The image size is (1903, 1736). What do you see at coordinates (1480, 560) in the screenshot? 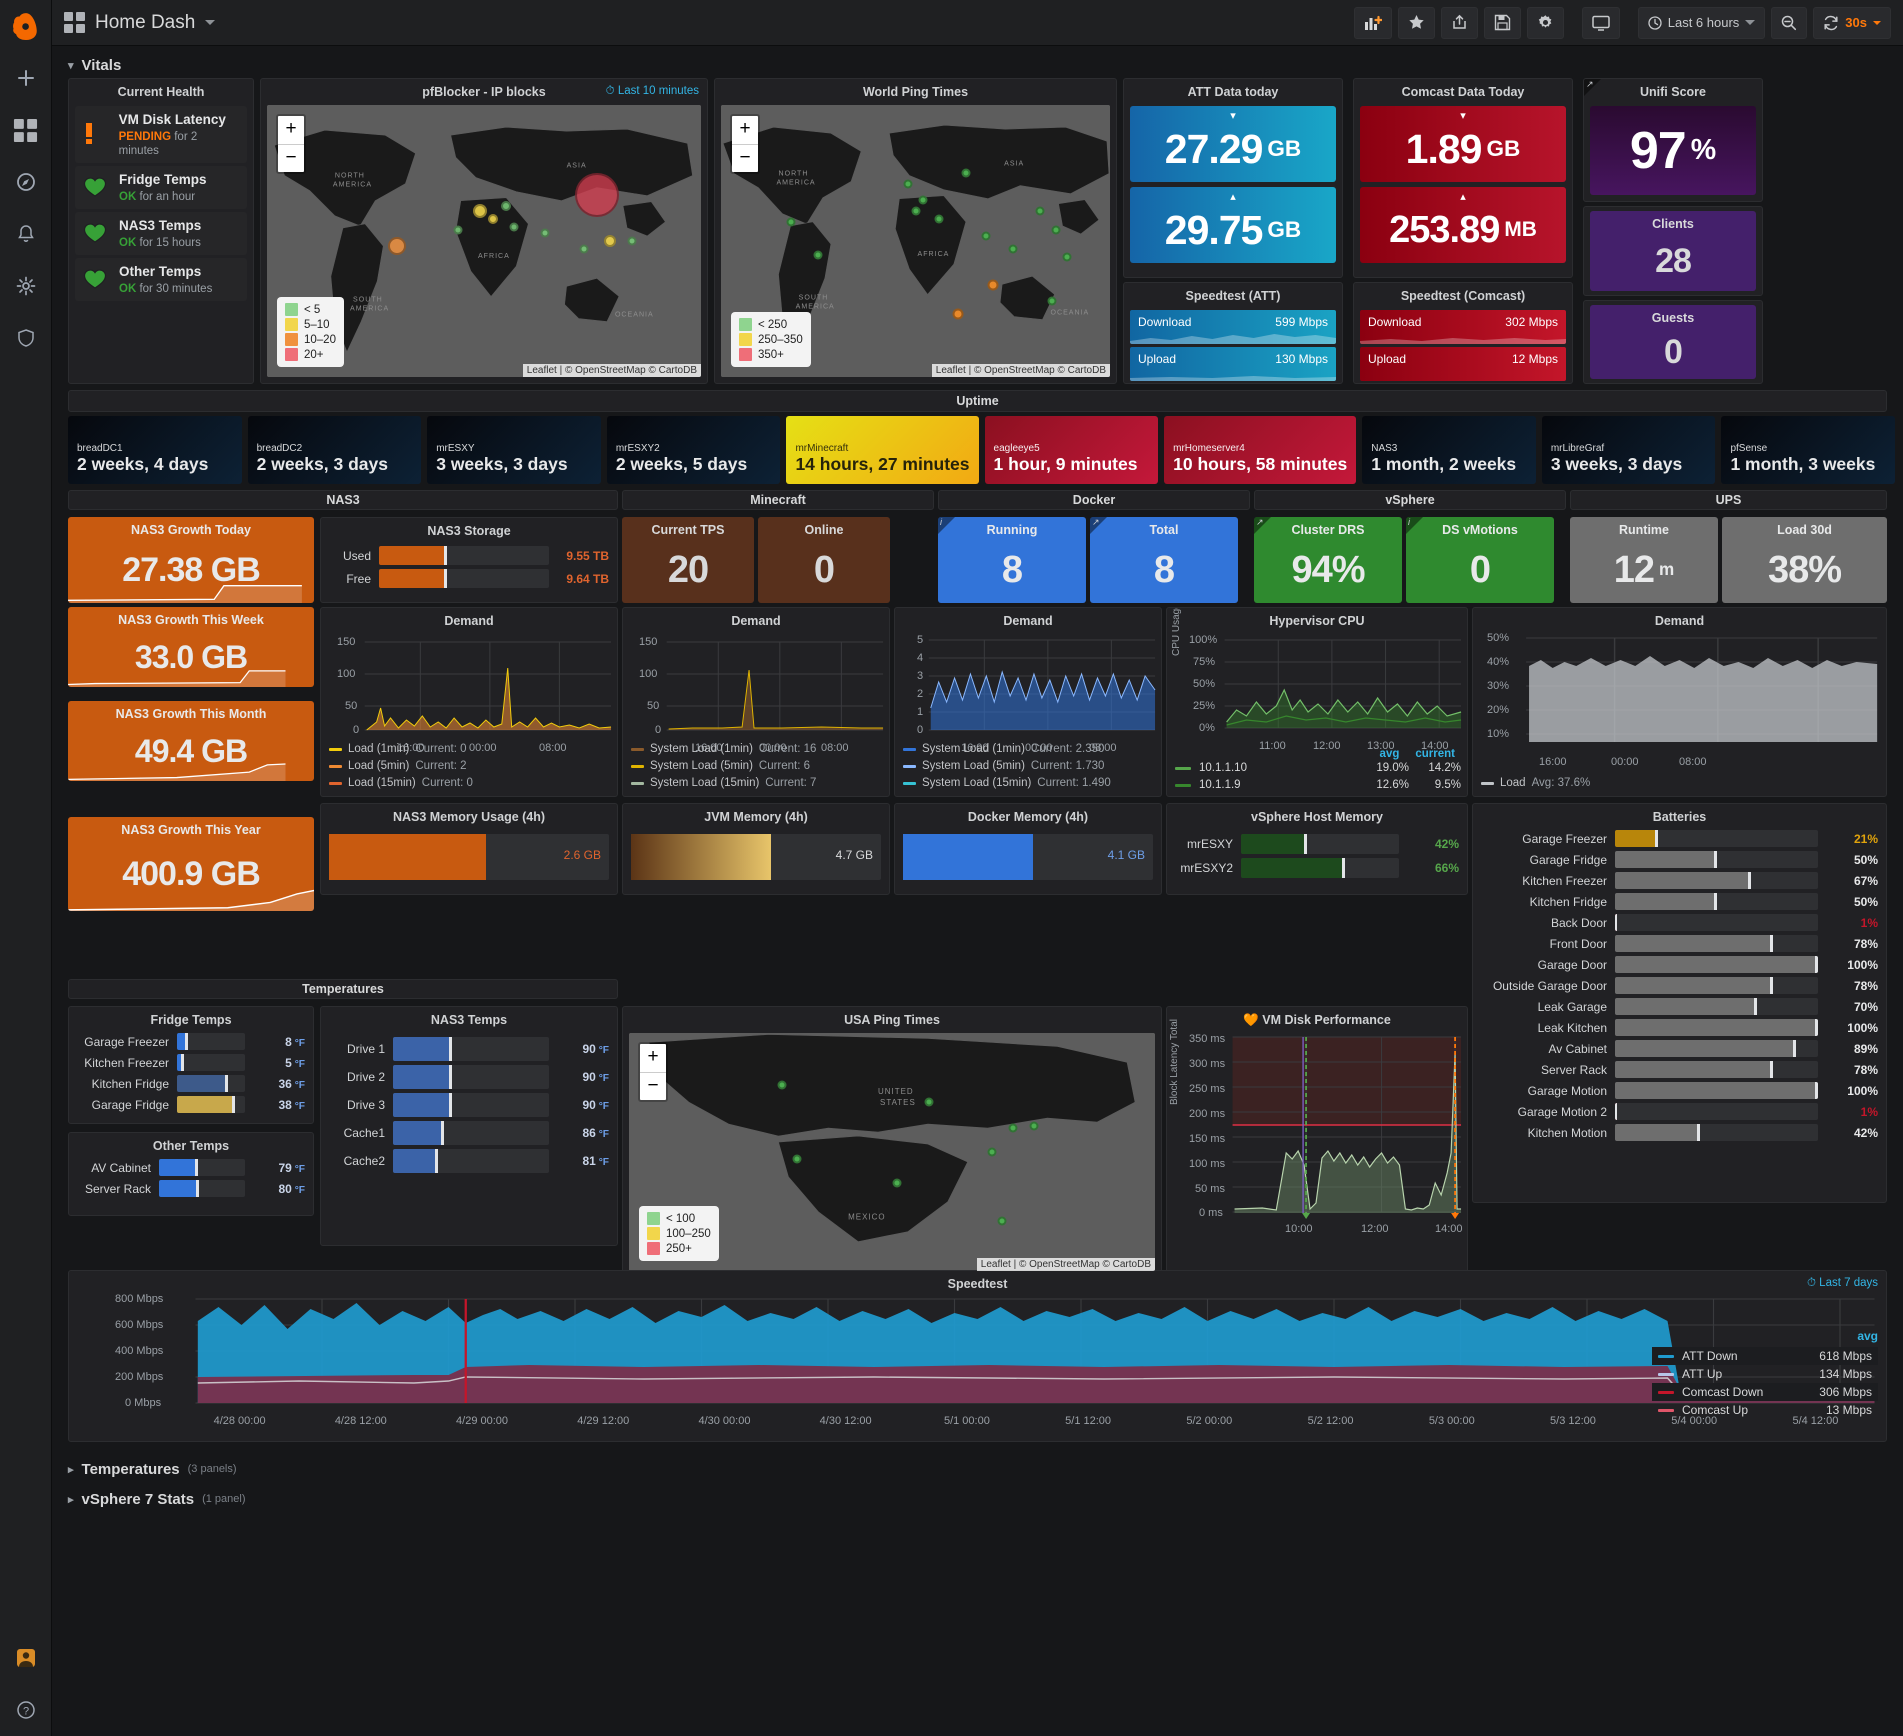
I see `stat-vsphere-ds-vmotions: i DS vMotions 0` at bounding box center [1480, 560].